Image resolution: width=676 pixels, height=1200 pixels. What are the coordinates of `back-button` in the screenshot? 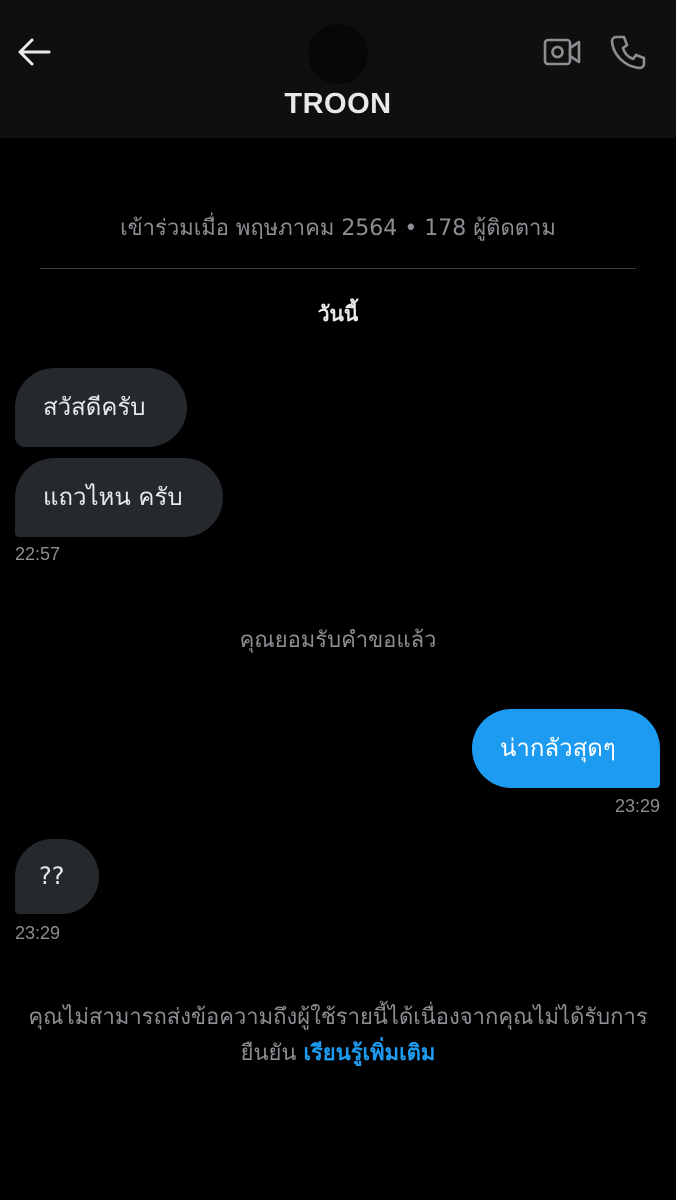 It's located at (34, 54).